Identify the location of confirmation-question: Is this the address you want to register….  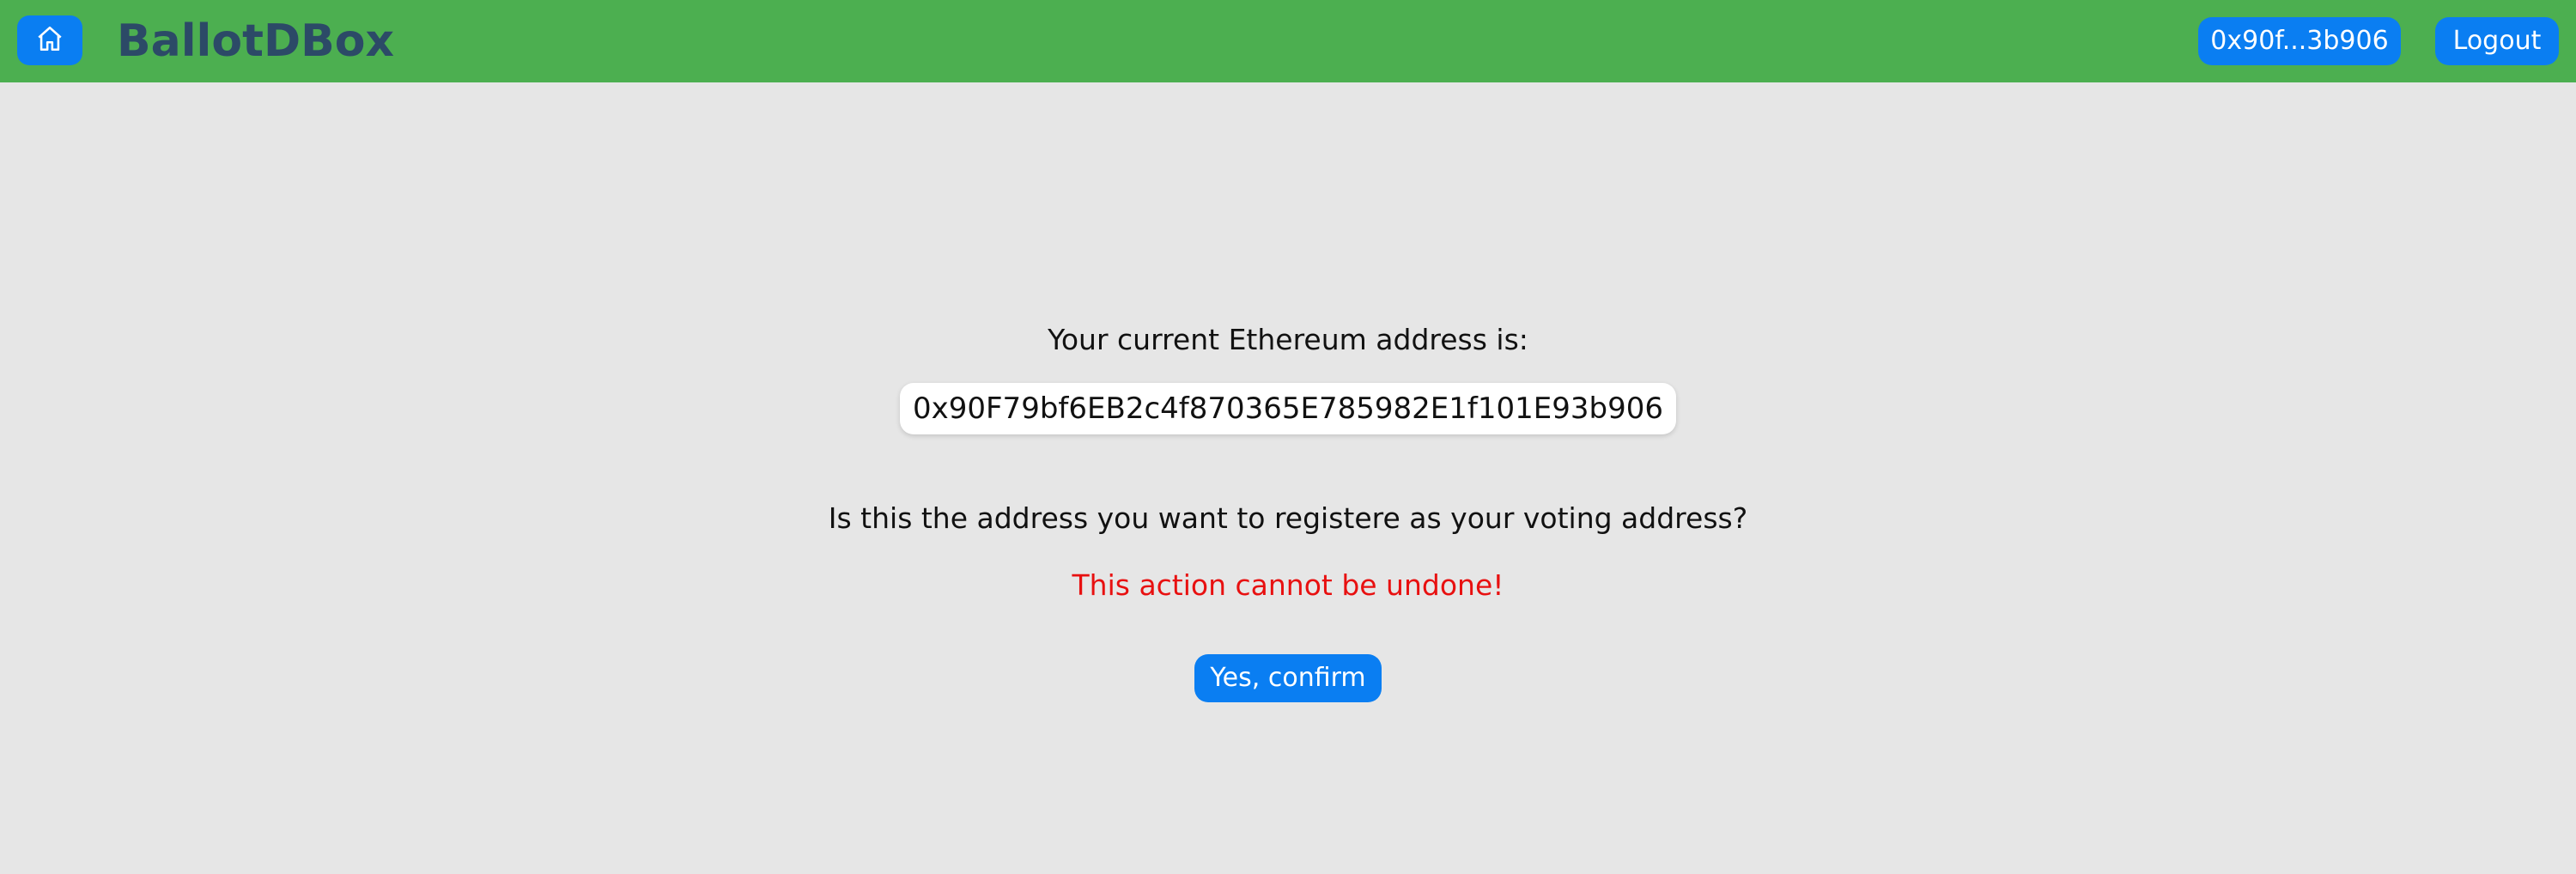
(1288, 518).